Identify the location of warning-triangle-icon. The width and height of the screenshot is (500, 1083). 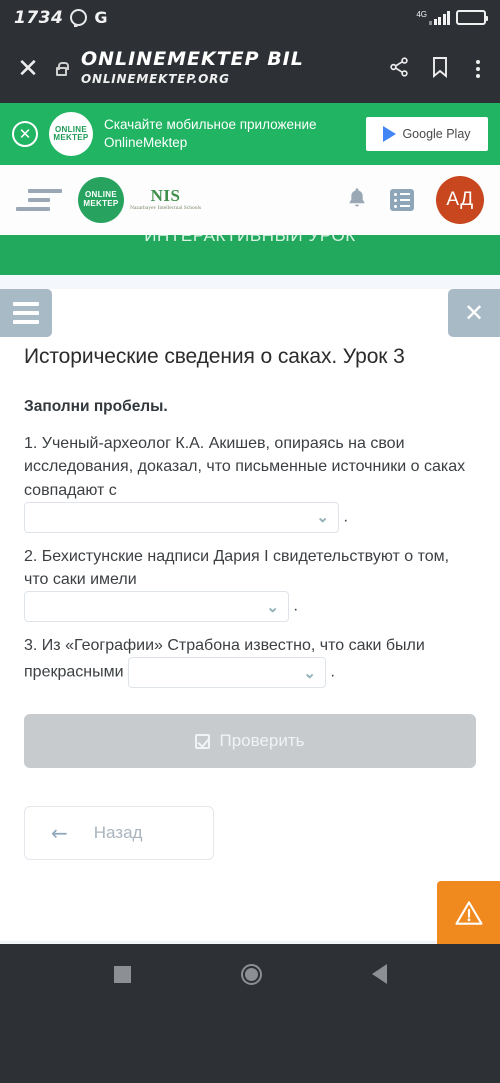
(468, 912).